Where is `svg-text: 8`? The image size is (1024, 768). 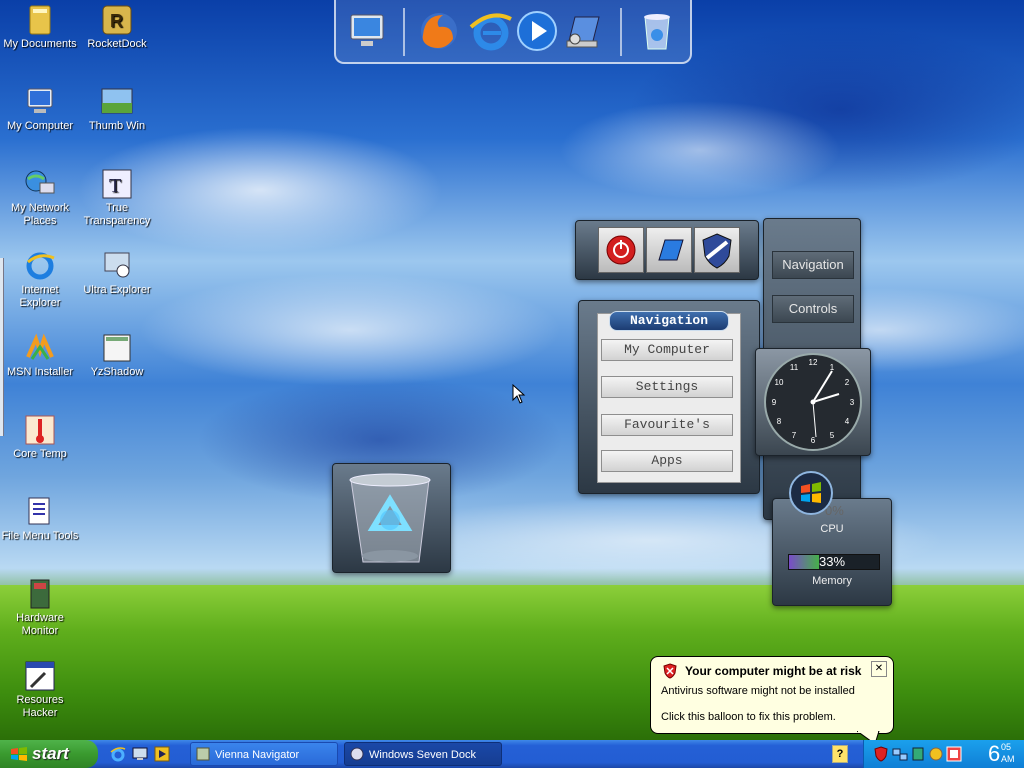
svg-text: 8 is located at coordinates (779, 421).